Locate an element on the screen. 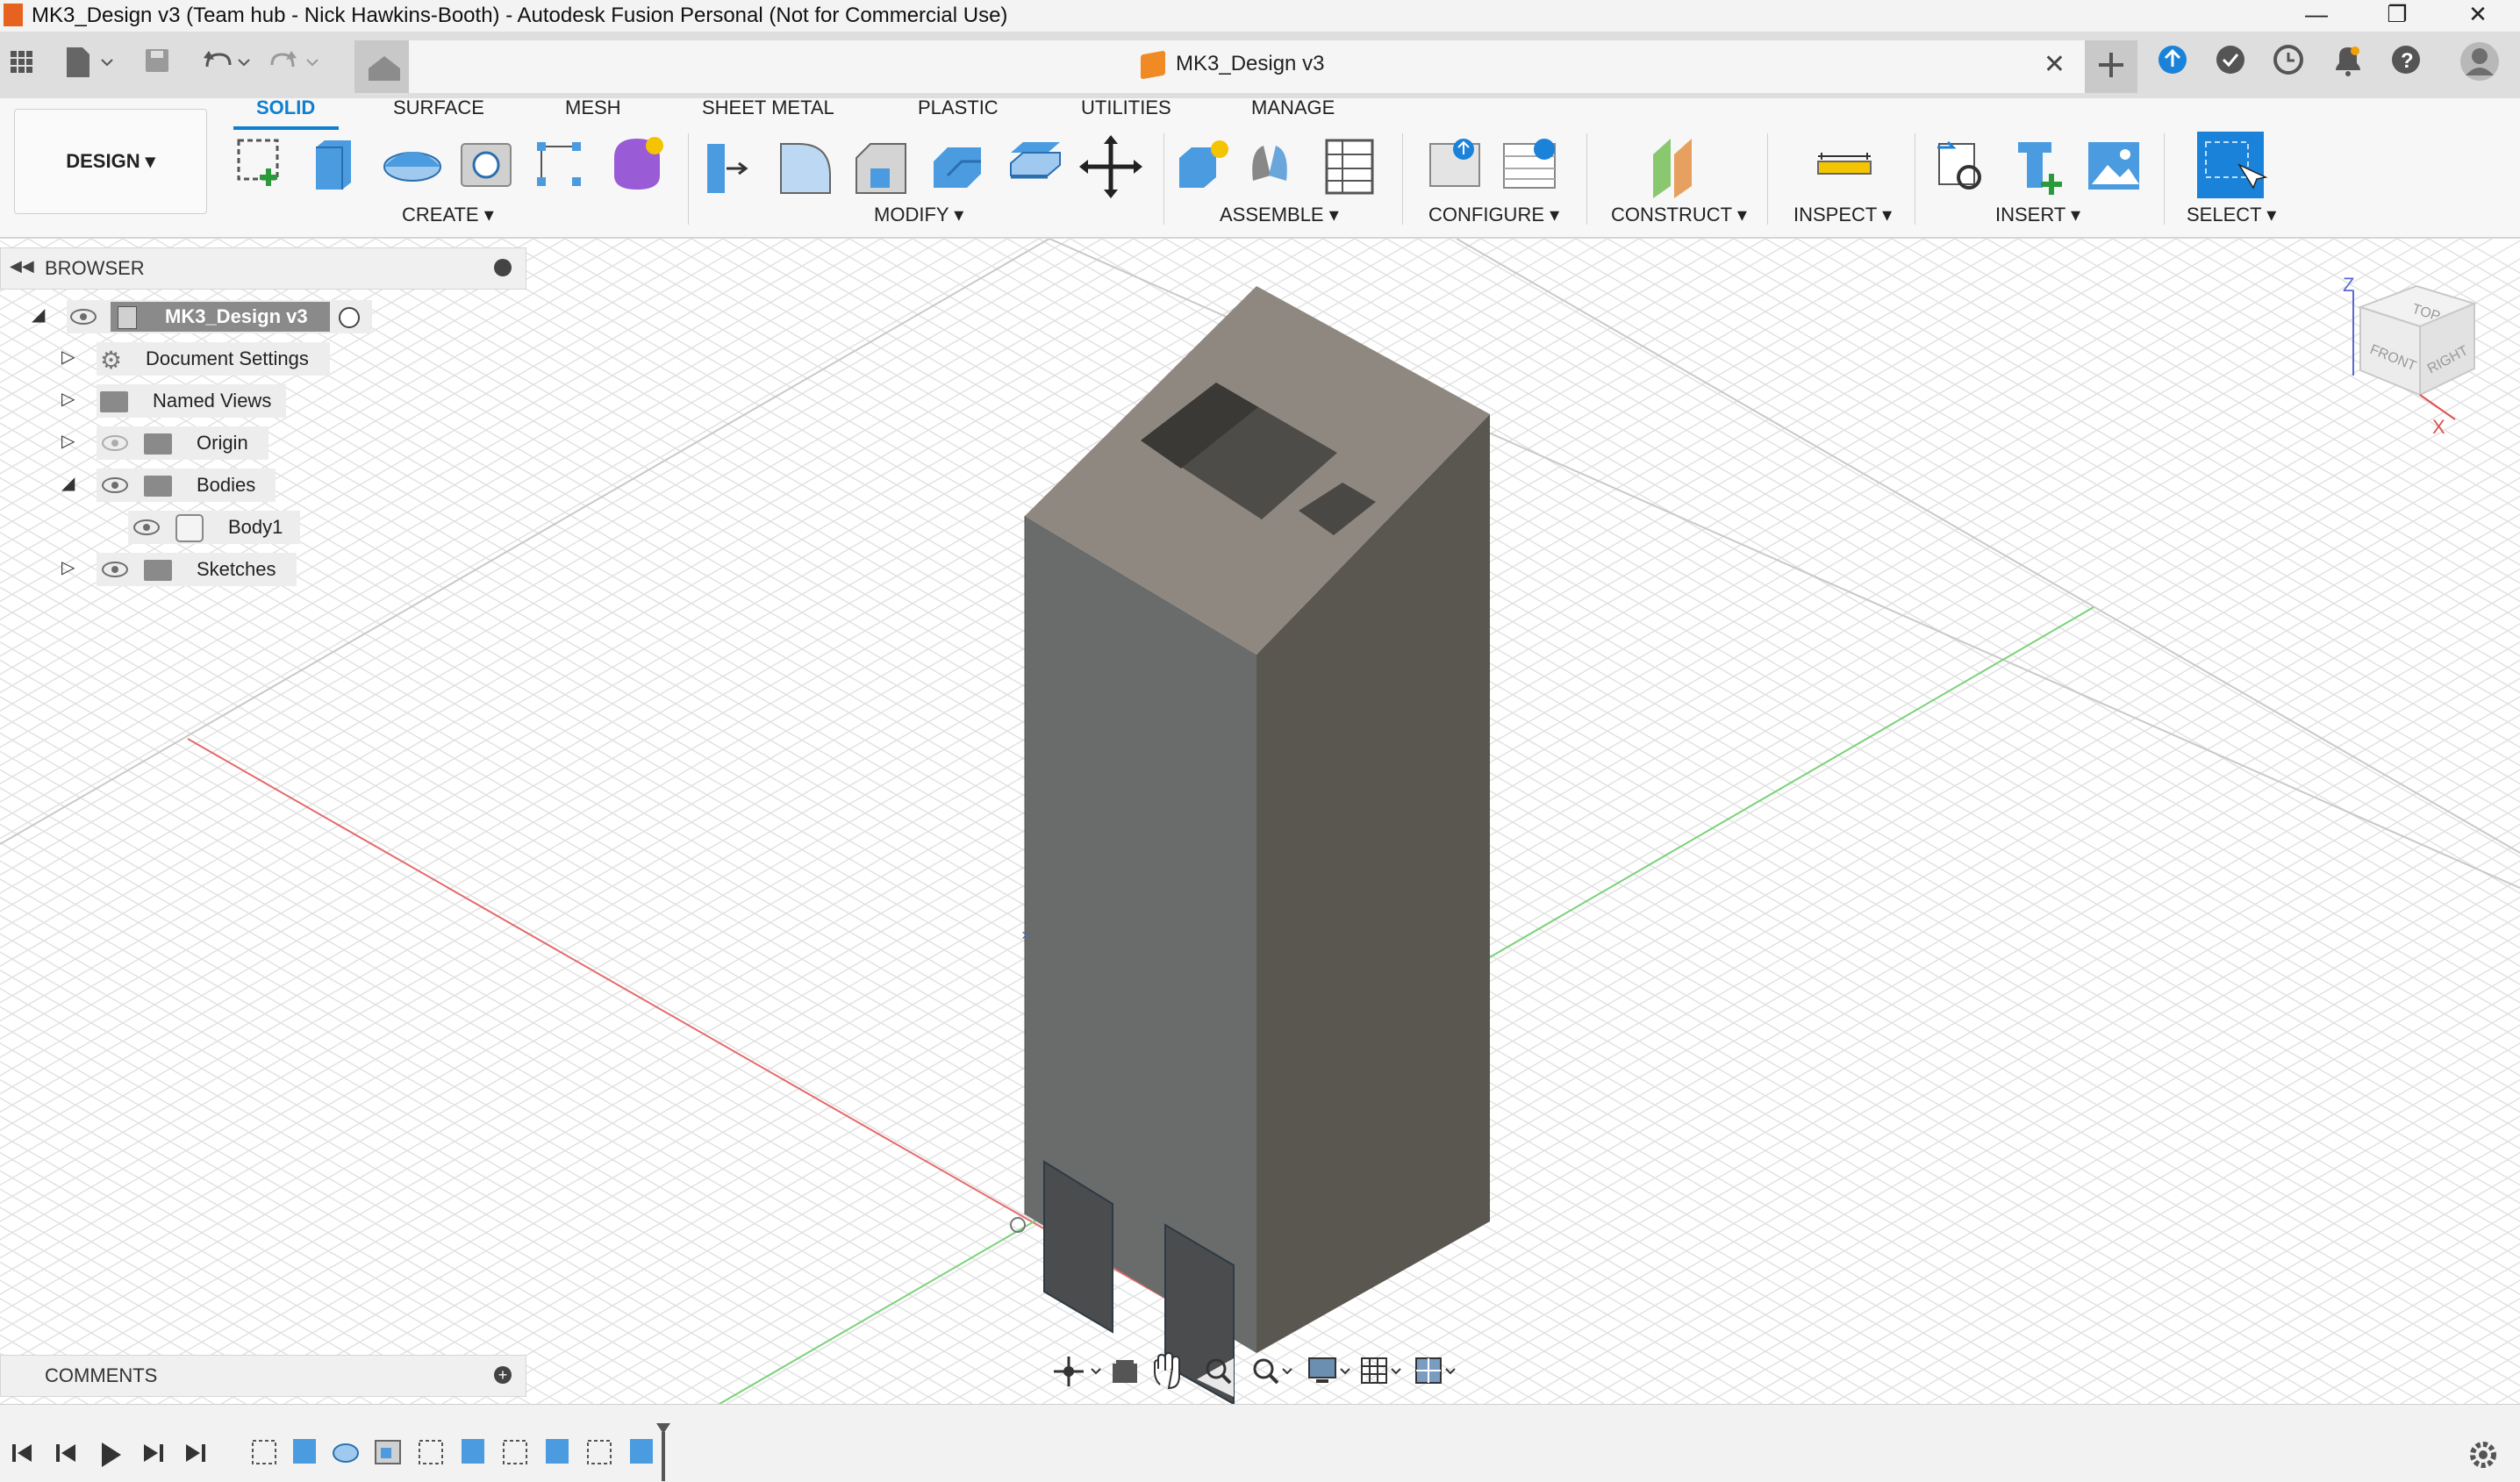 This screenshot has height=1482, width=2520. app-grid-icon is located at coordinates (21, 62).